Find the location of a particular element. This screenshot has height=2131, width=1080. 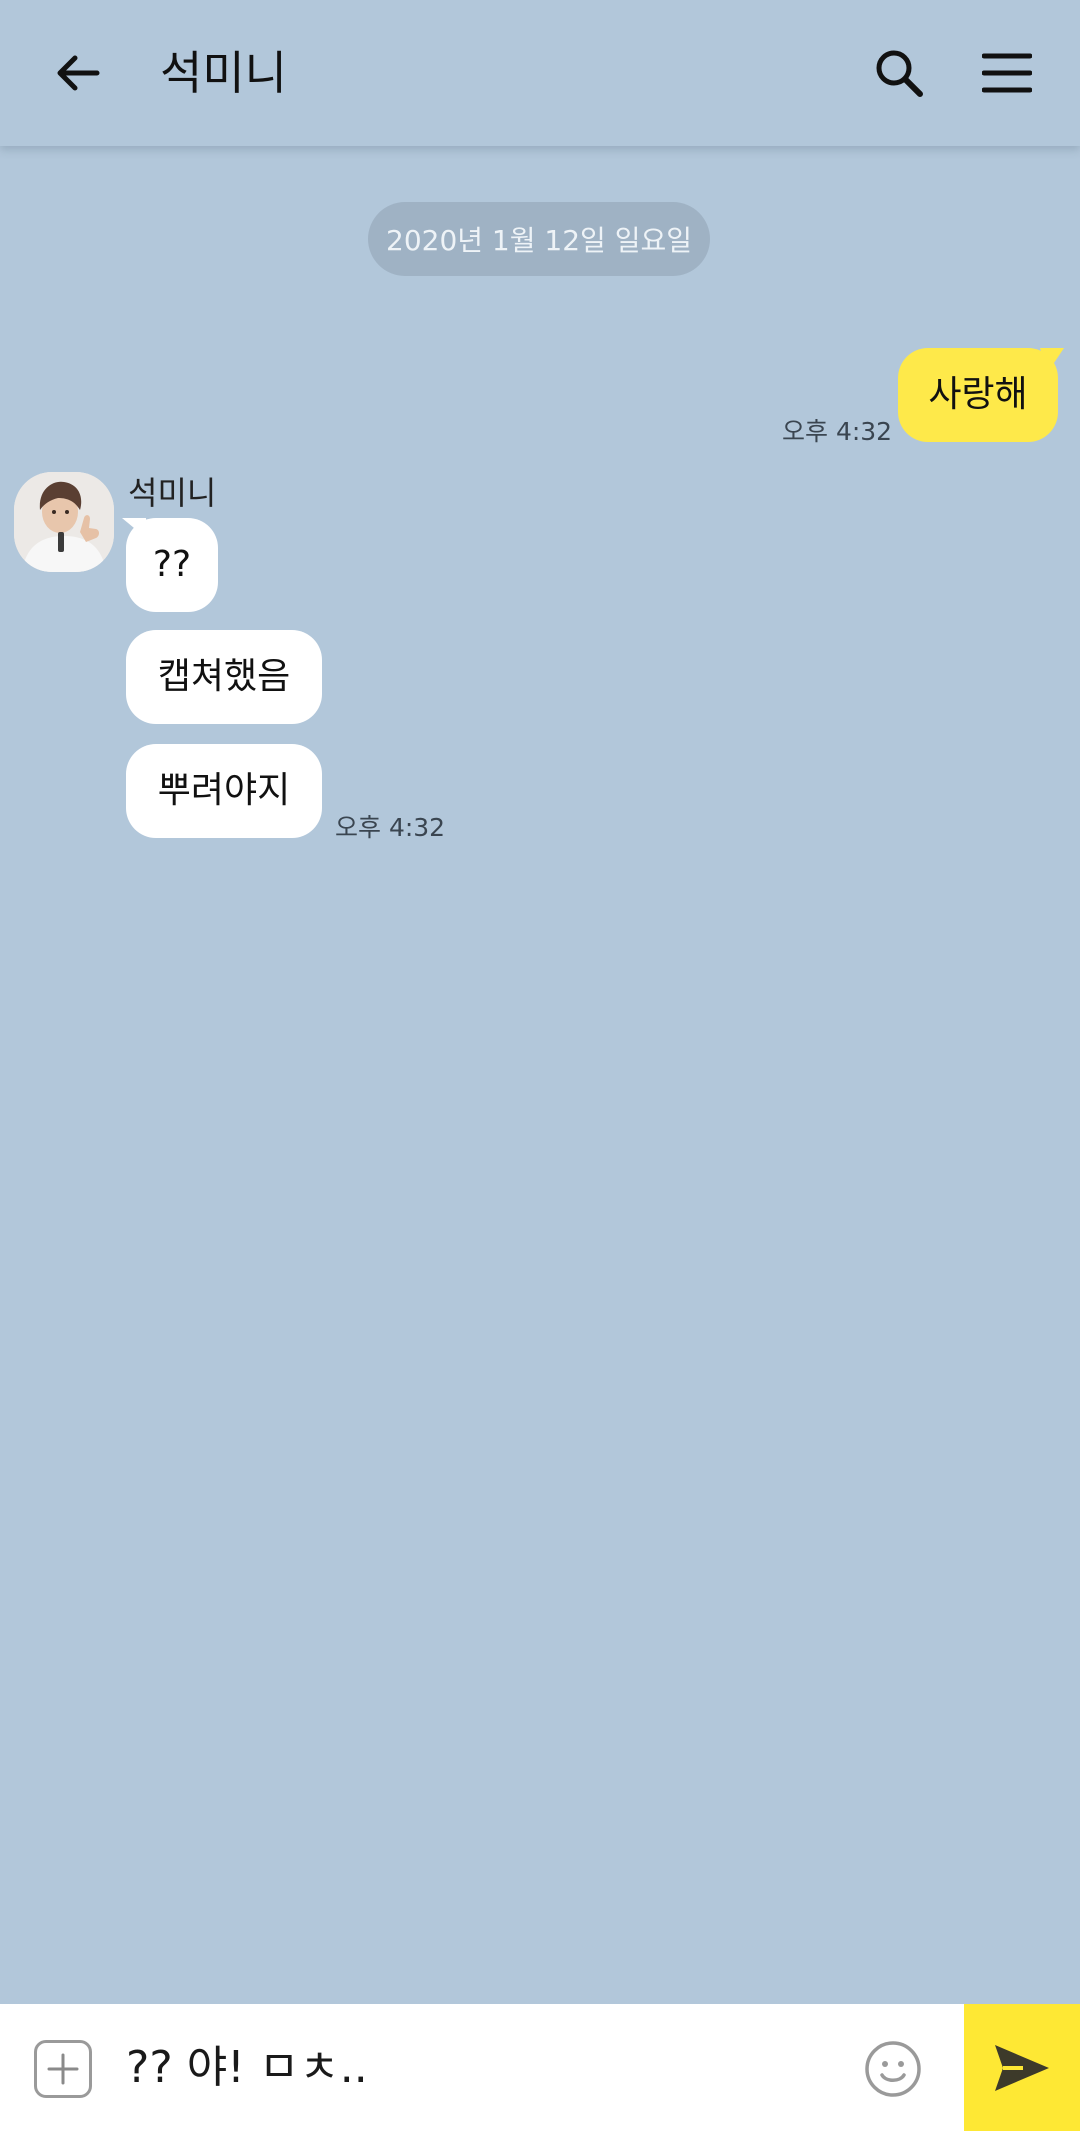

menu-button is located at coordinates (1007, 73).